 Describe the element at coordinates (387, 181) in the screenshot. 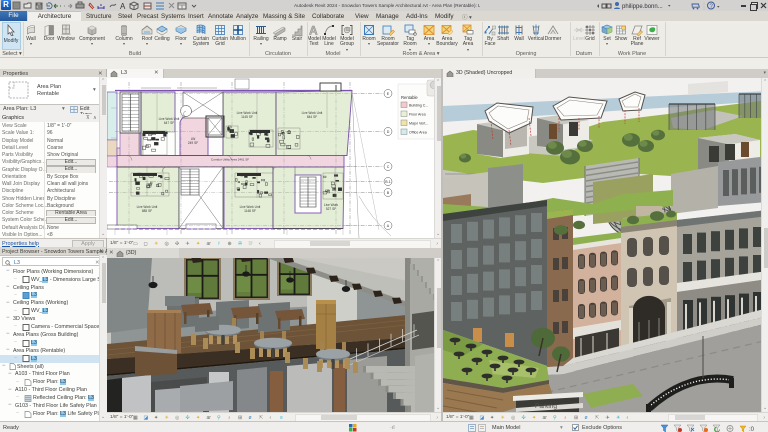

I see `svg-text: B.1` at that location.